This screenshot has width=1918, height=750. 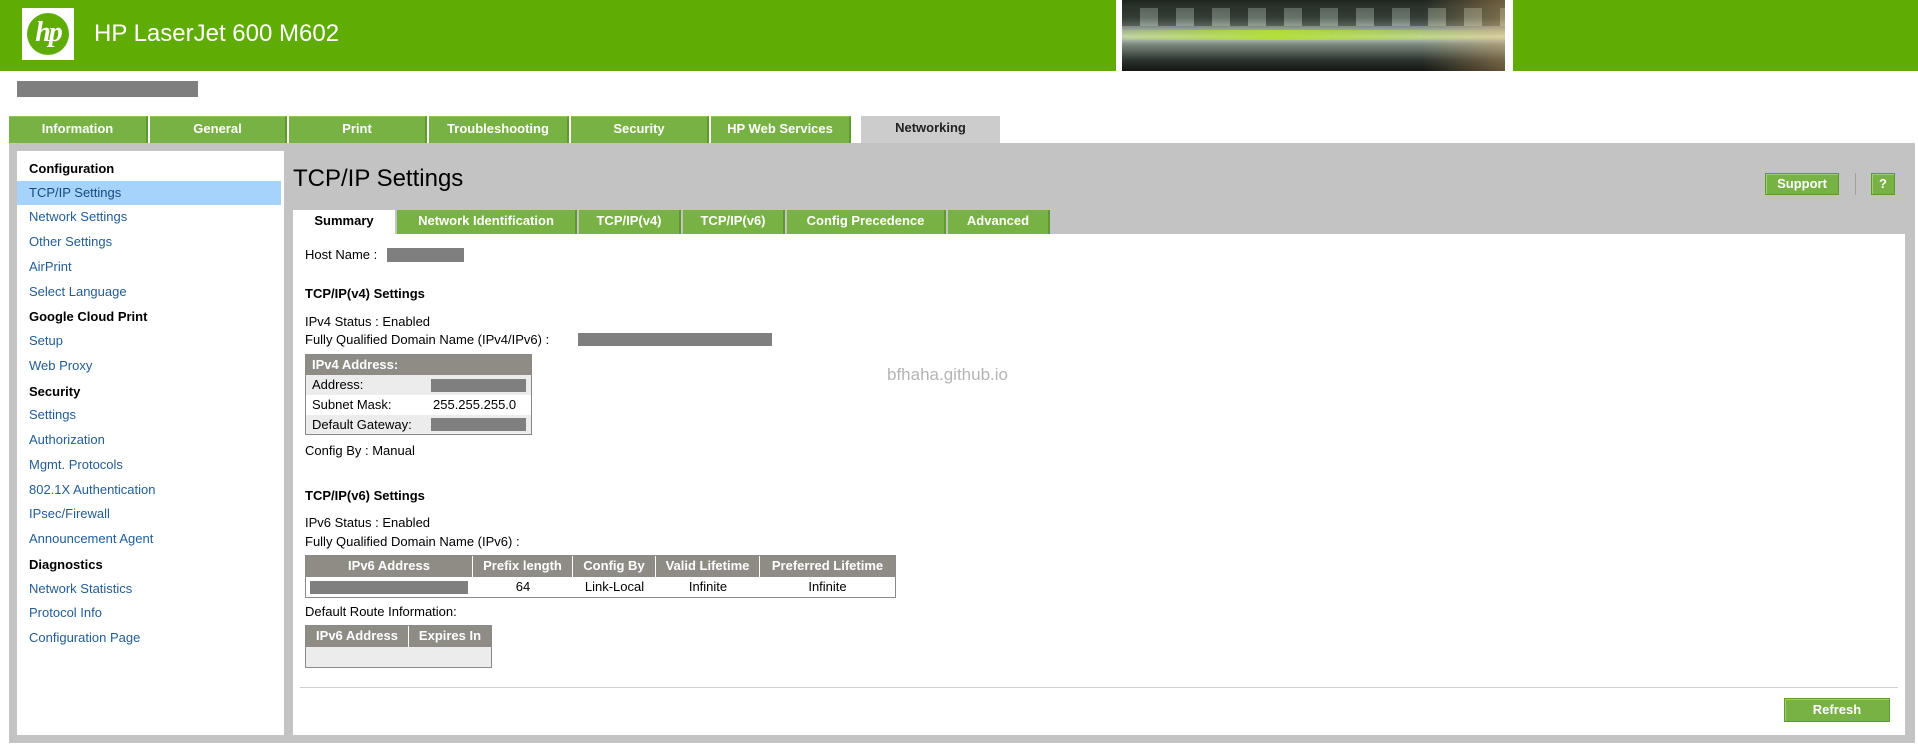 I want to click on subnet-mask-label: Subnet Mask:, so click(x=352, y=404).